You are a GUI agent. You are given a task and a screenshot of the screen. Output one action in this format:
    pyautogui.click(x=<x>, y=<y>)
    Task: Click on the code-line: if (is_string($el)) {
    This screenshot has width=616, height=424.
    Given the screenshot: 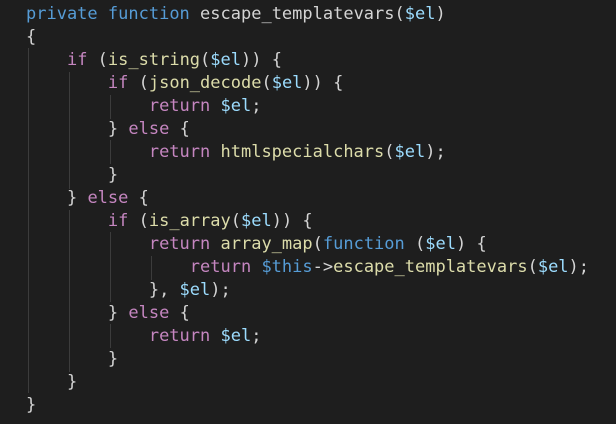 What is the action you would take?
    pyautogui.click(x=154, y=60)
    